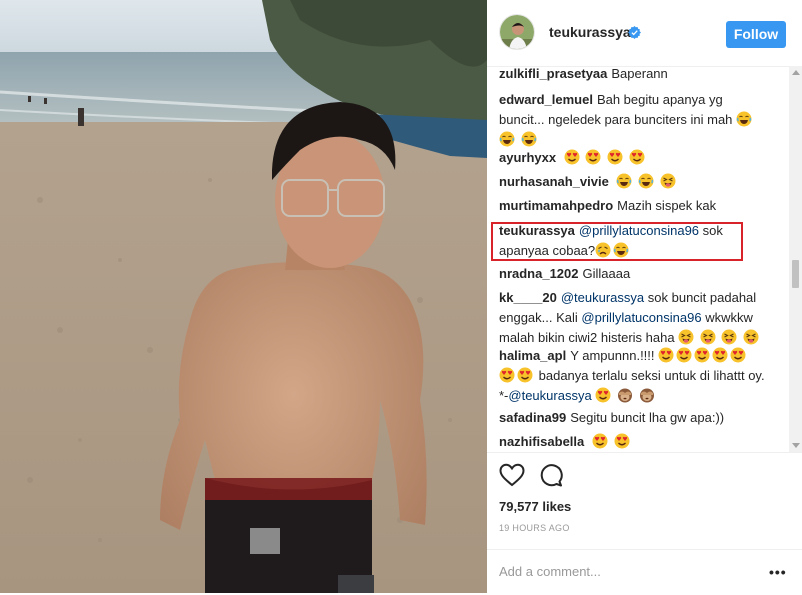 Image resolution: width=802 pixels, height=595 pixels. I want to click on post-timestamp: 19 HOURS AGO, so click(534, 528).